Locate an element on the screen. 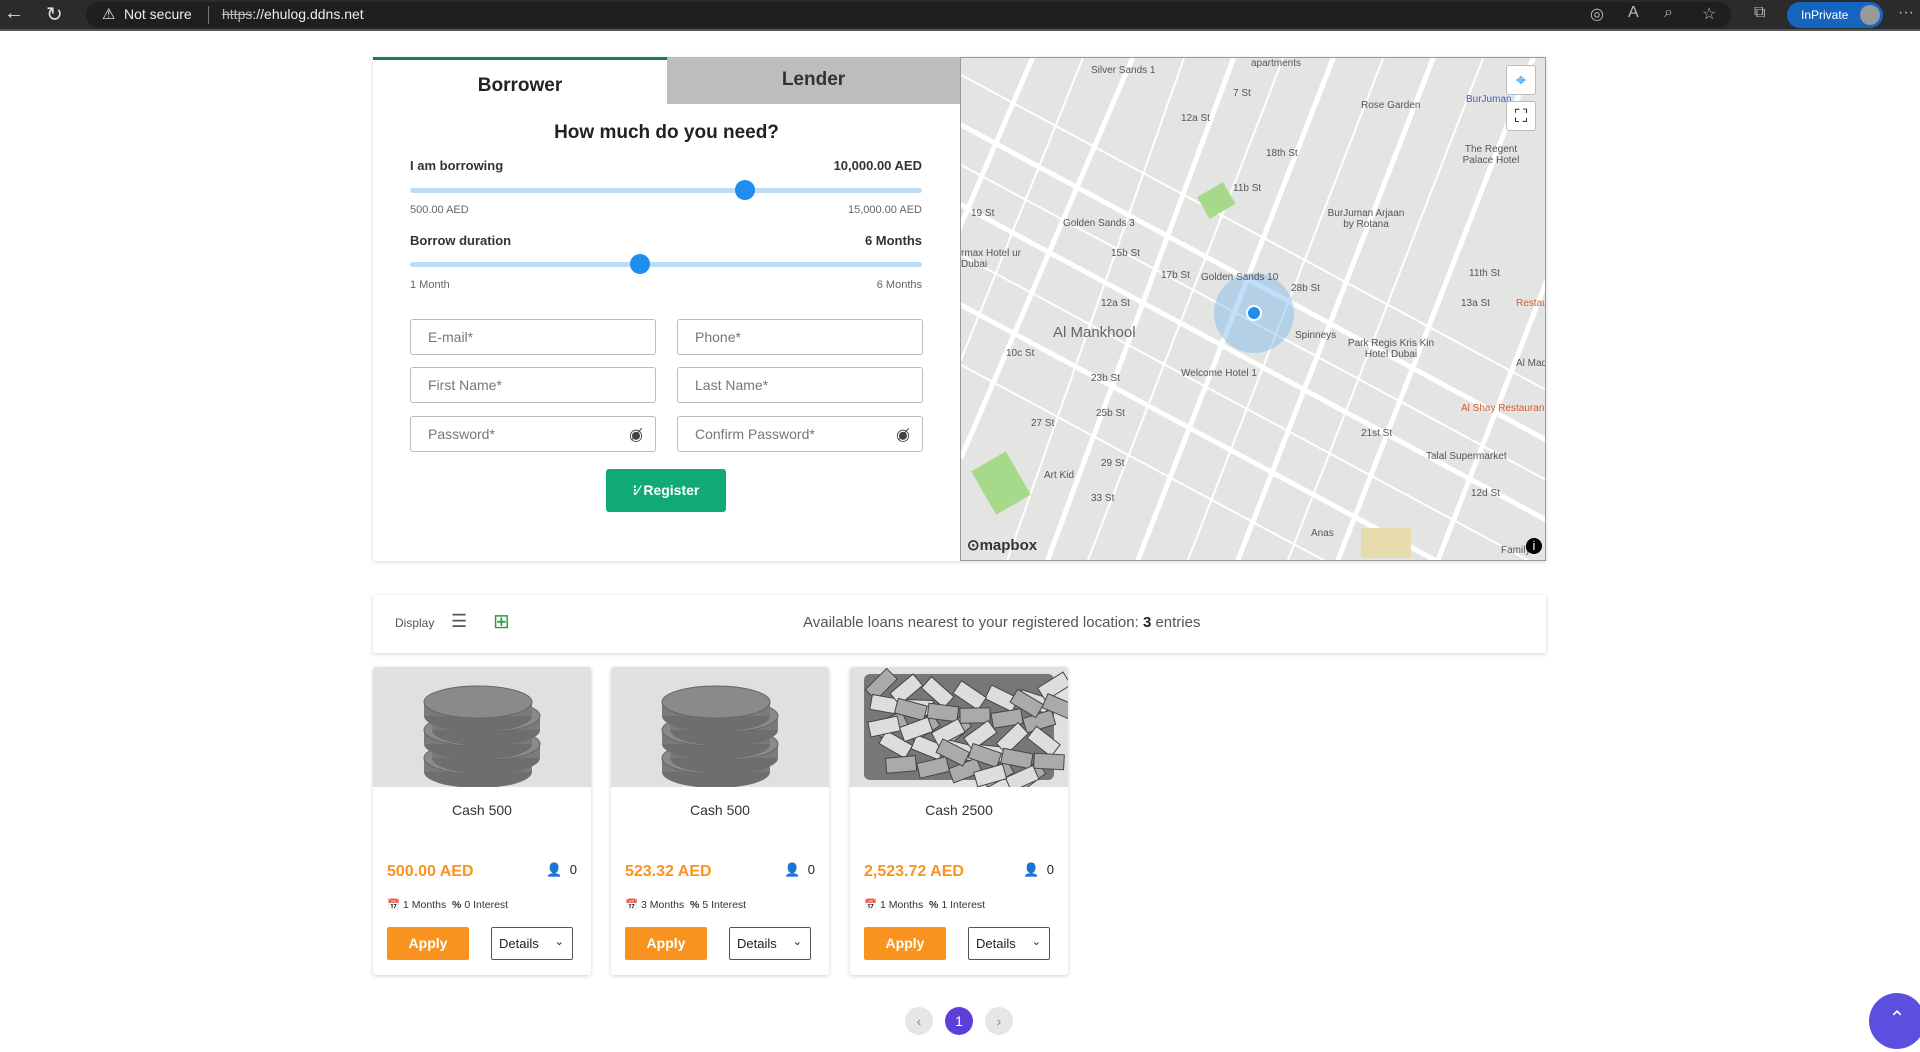  duration-slider is located at coordinates (666, 264).